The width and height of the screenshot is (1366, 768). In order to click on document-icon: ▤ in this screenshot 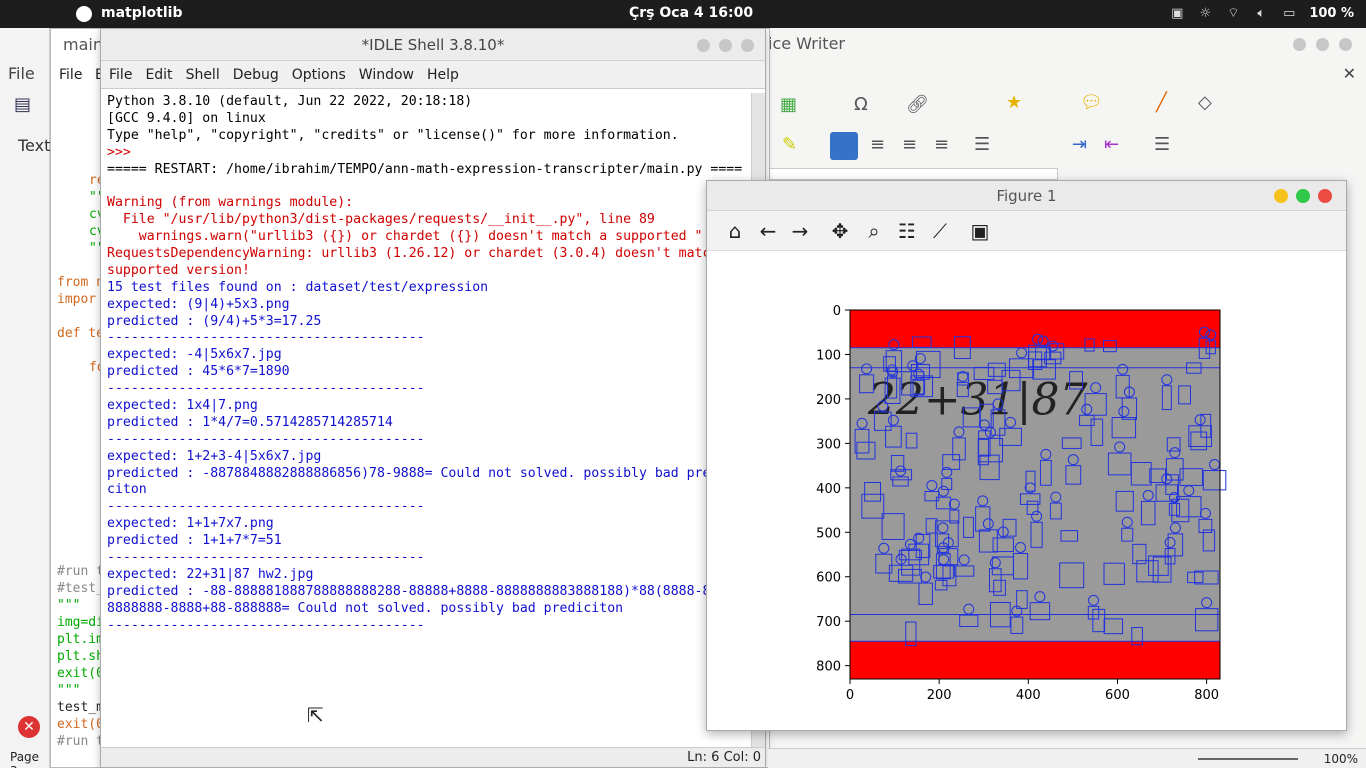, I will do `click(22, 104)`.